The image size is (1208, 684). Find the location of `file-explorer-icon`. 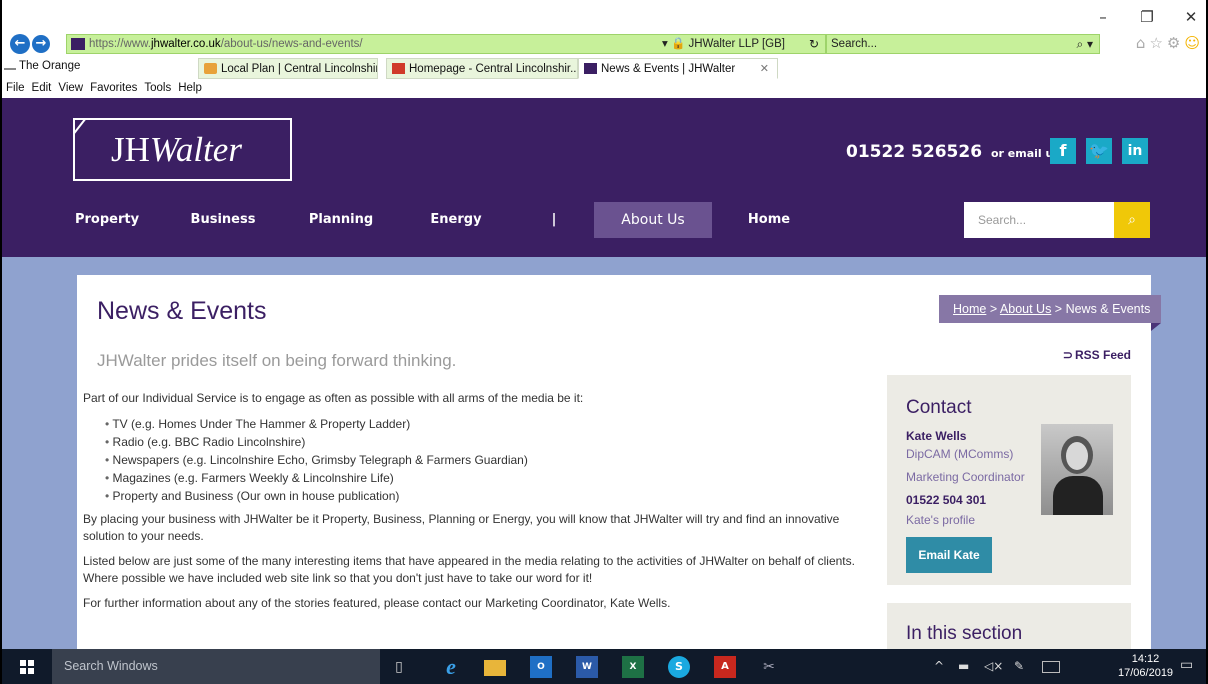

file-explorer-icon is located at coordinates (495, 668).